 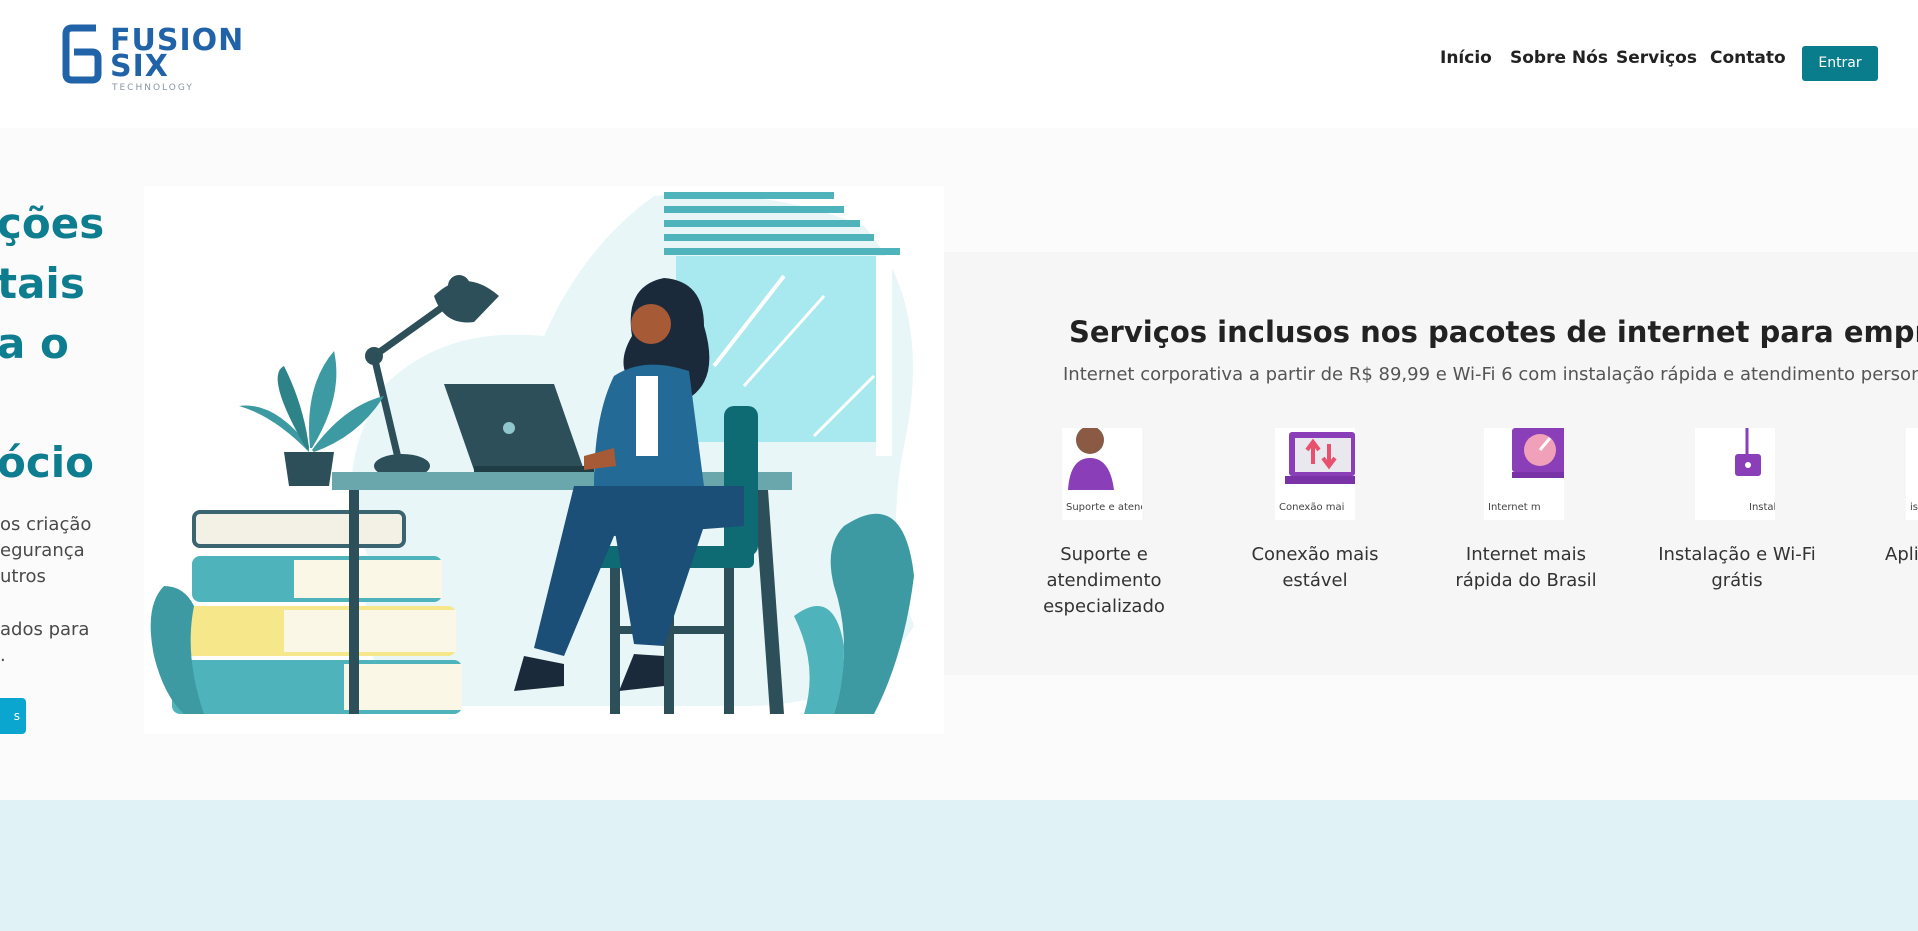 What do you see at coordinates (1524, 474) in the screenshot?
I see `speedometer-monitor-icon: Internet m` at bounding box center [1524, 474].